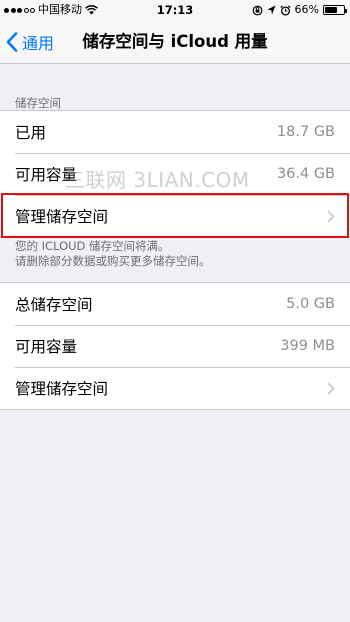  What do you see at coordinates (38, 103) in the screenshot?
I see `storage-section-header: 储存空间` at bounding box center [38, 103].